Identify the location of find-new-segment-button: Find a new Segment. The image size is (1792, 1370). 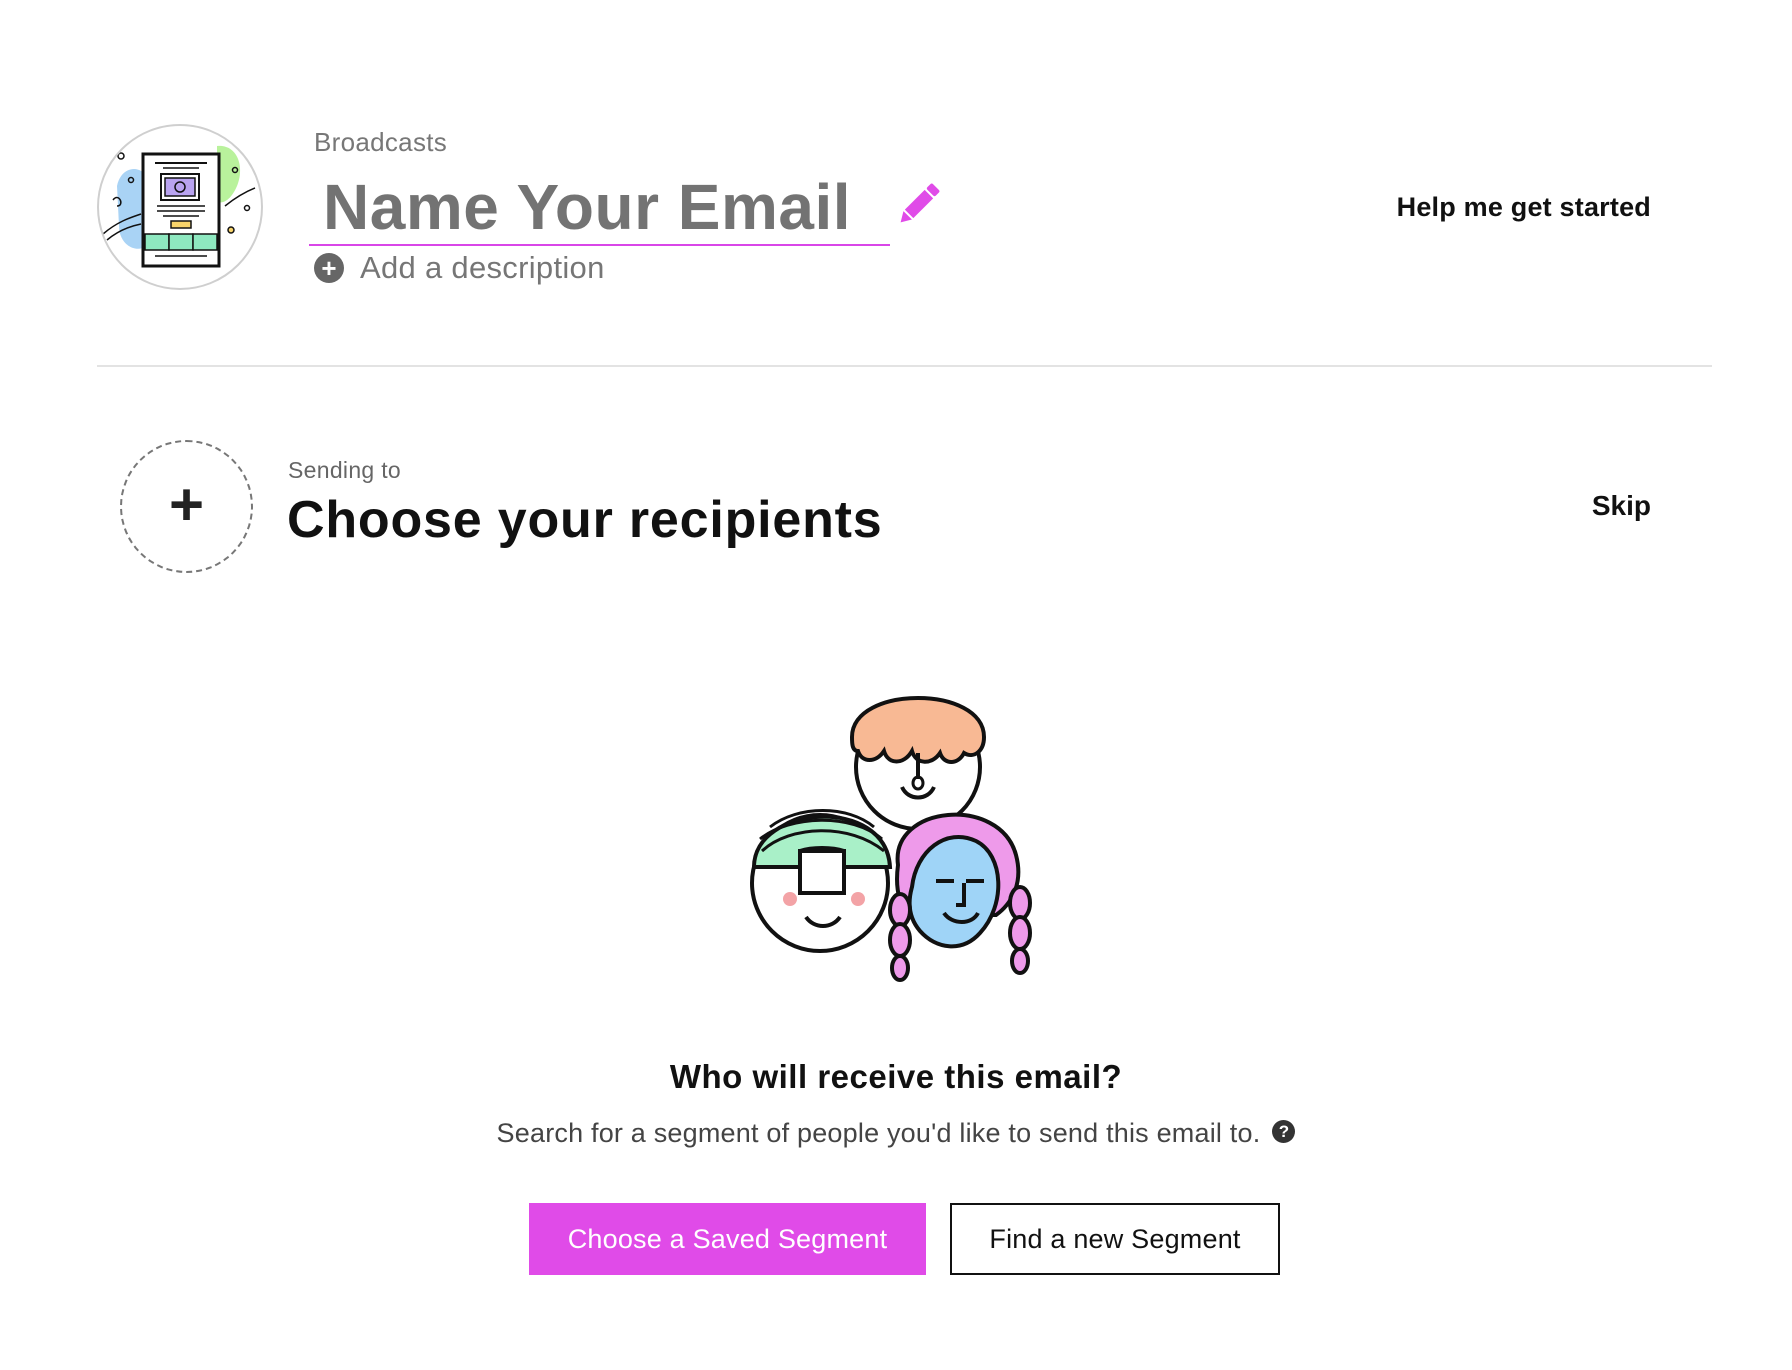
(1115, 1239).